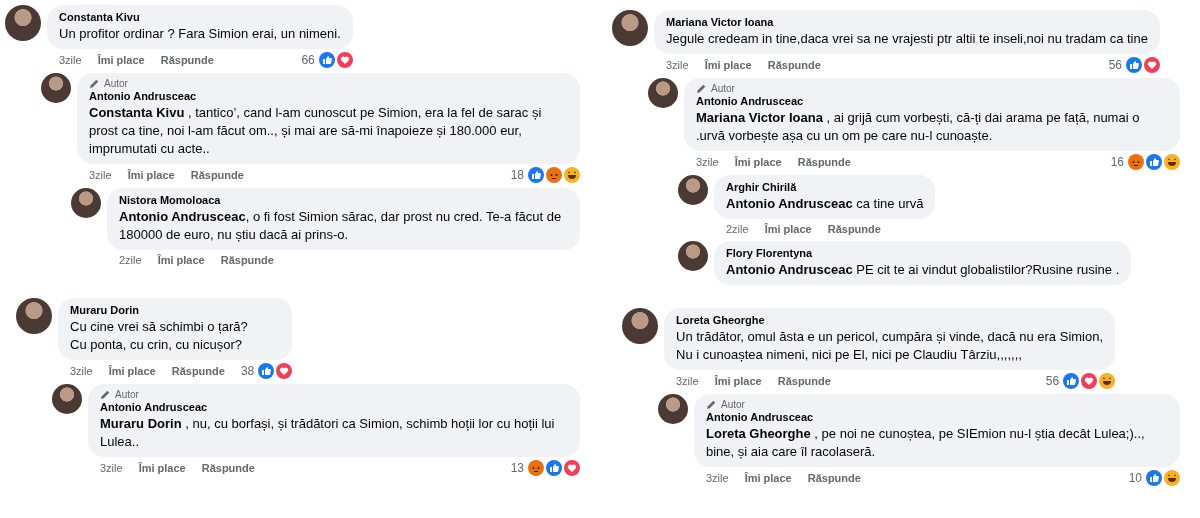 Image resolution: width=1200 pixels, height=518 pixels. Describe the element at coordinates (907, 22) in the screenshot. I see `author-name: Mariana Victor Ioana` at that location.